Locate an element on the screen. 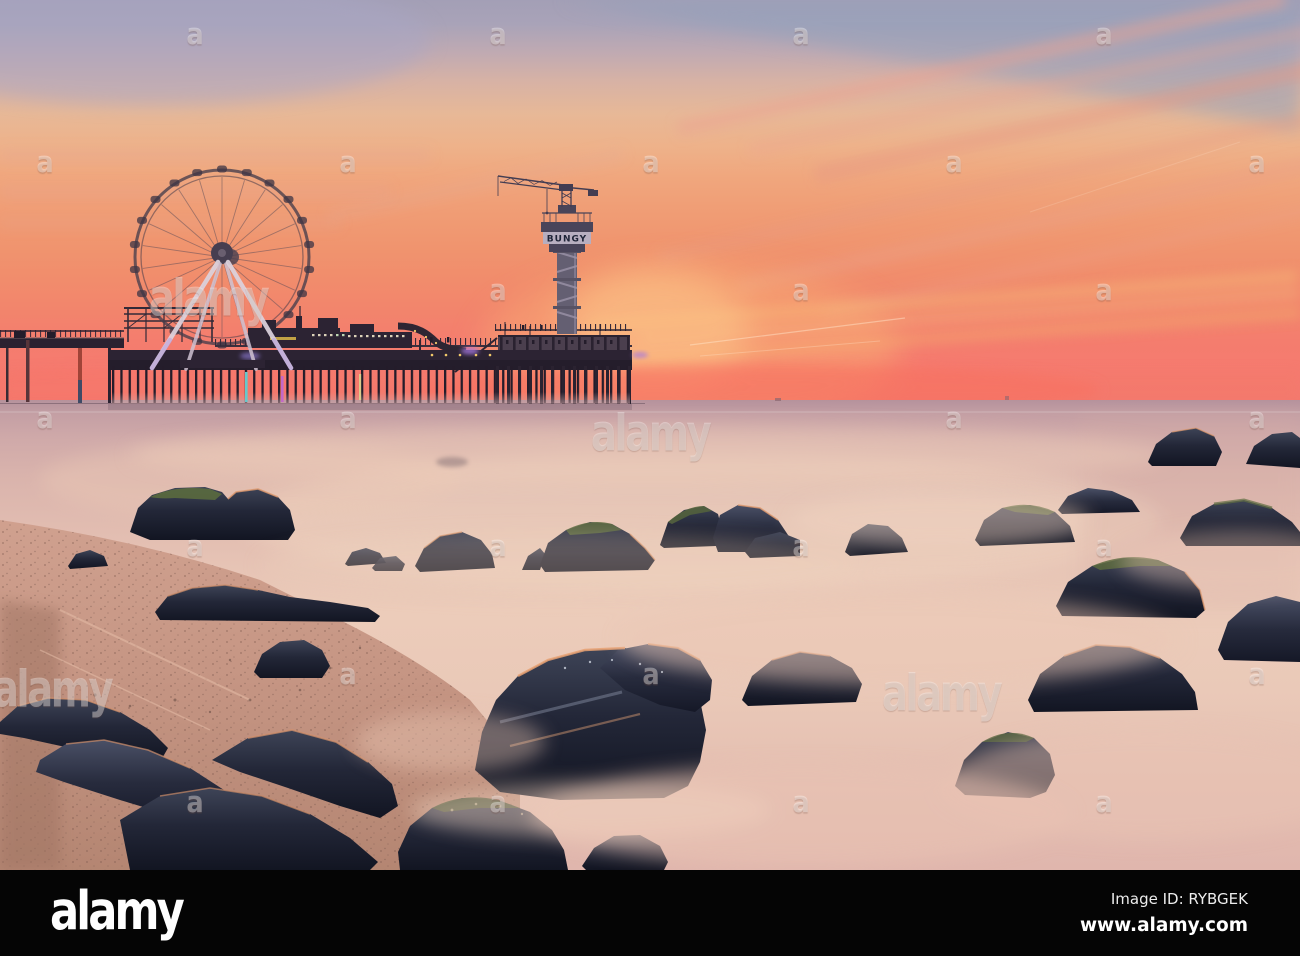 The width and height of the screenshot is (1300, 956). mist-band is located at coordinates (650, 455).